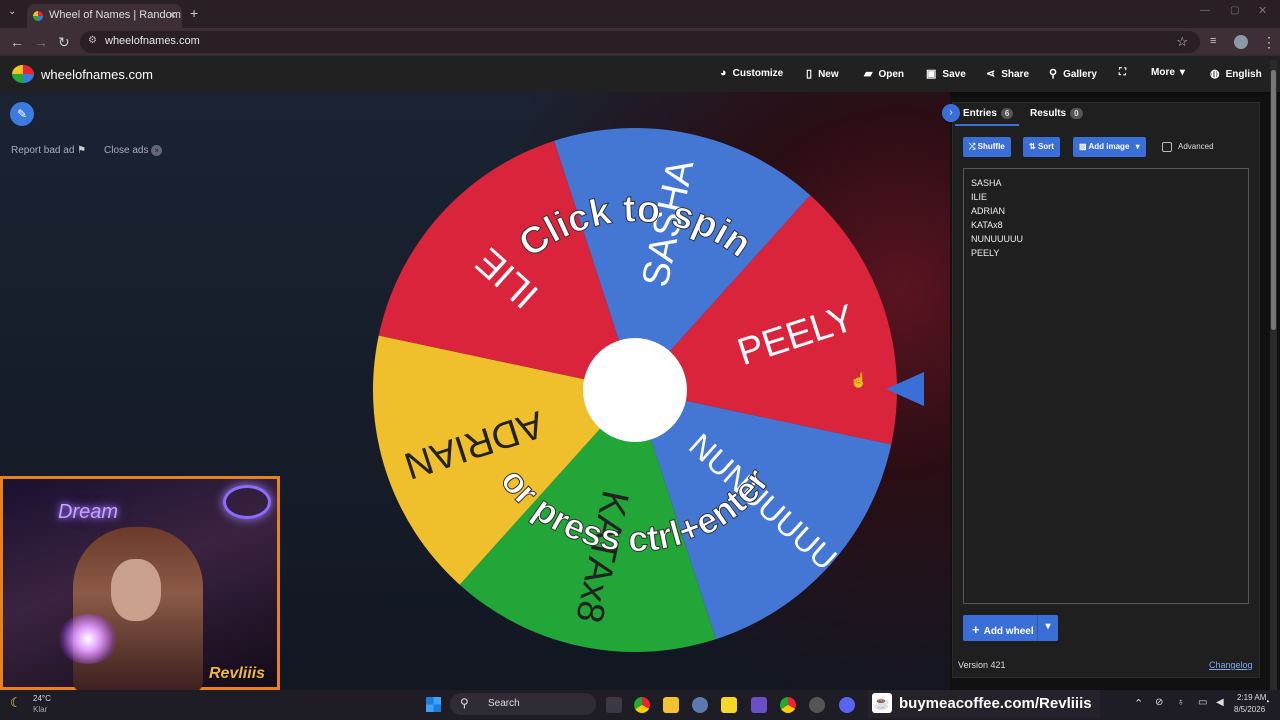 Image resolution: width=1280 pixels, height=720 pixels. I want to click on browser-toolbar: ← → ↻ ⚙ wheelofnames.com ☆ ≡ ⋮, so click(640, 42).